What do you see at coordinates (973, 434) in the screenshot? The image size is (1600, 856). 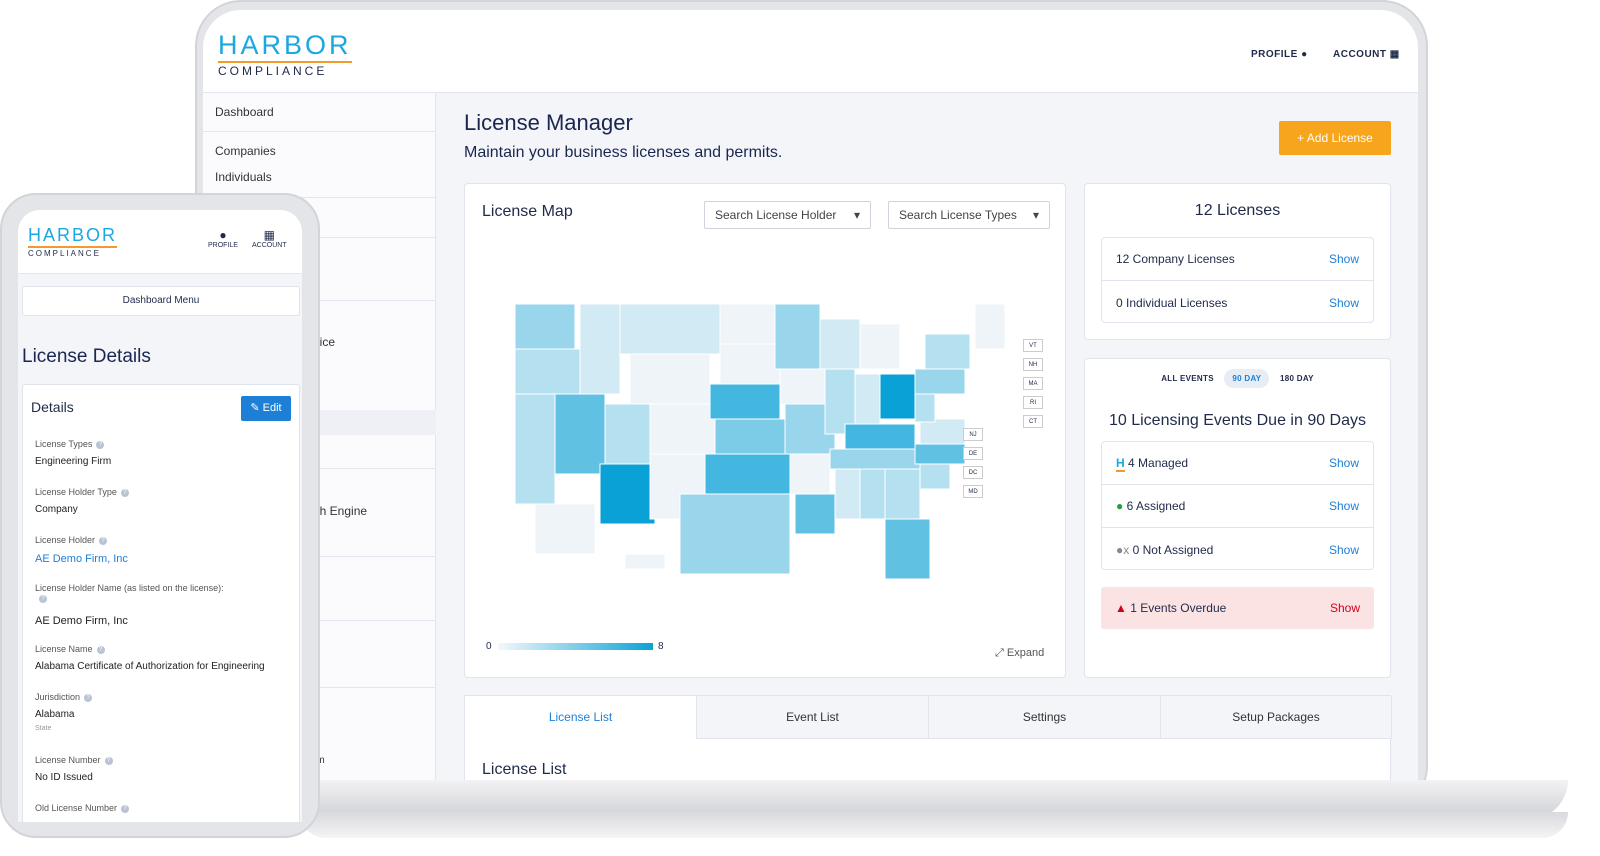 I see `state-label-nj: NJ` at bounding box center [973, 434].